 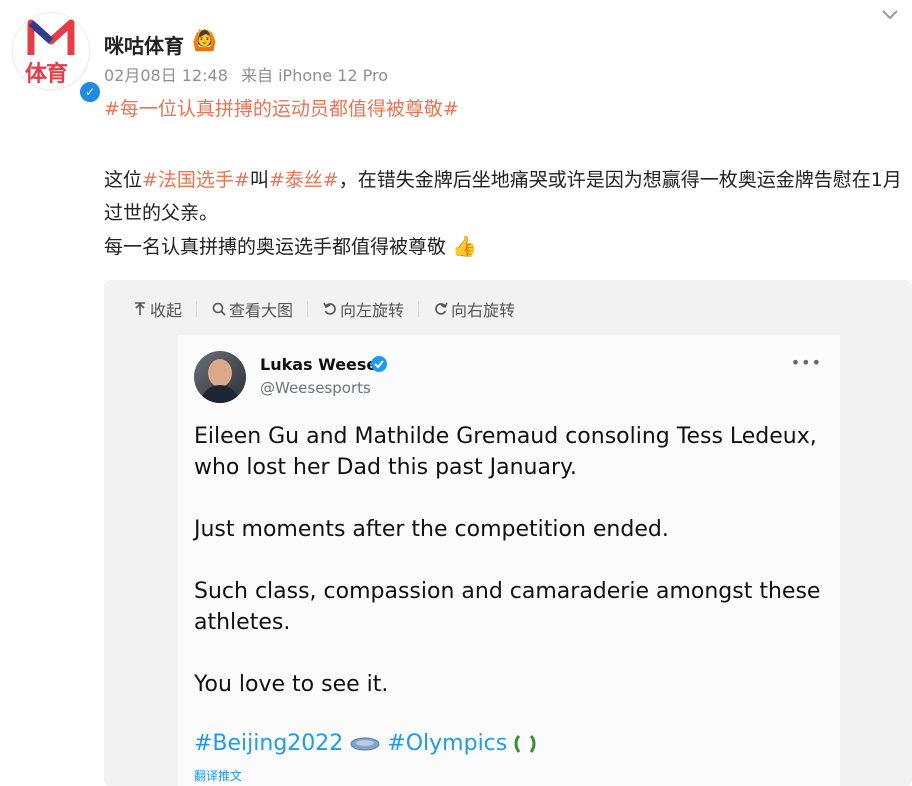 What do you see at coordinates (483, 310) in the screenshot?
I see `rotate-right-label: 向右旋转` at bounding box center [483, 310].